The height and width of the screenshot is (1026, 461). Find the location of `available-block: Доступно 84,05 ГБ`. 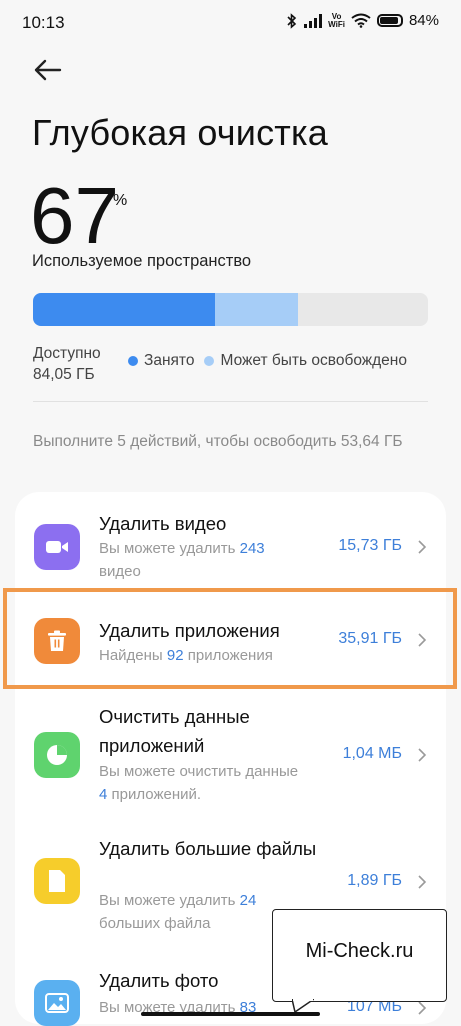

available-block: Доступно 84,05 ГБ is located at coordinates (67, 364).